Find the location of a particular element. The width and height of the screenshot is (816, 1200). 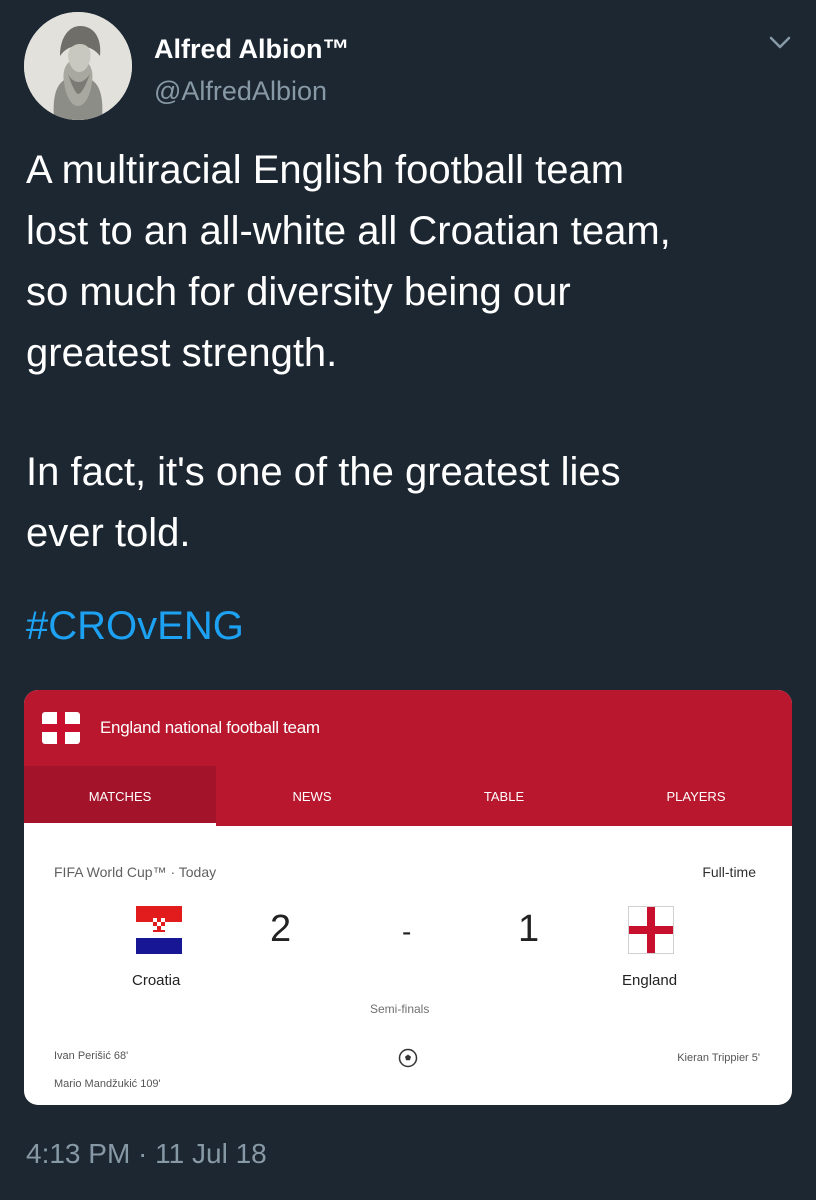

home-scorer: Ivan Perišić 68' is located at coordinates (91, 1056).